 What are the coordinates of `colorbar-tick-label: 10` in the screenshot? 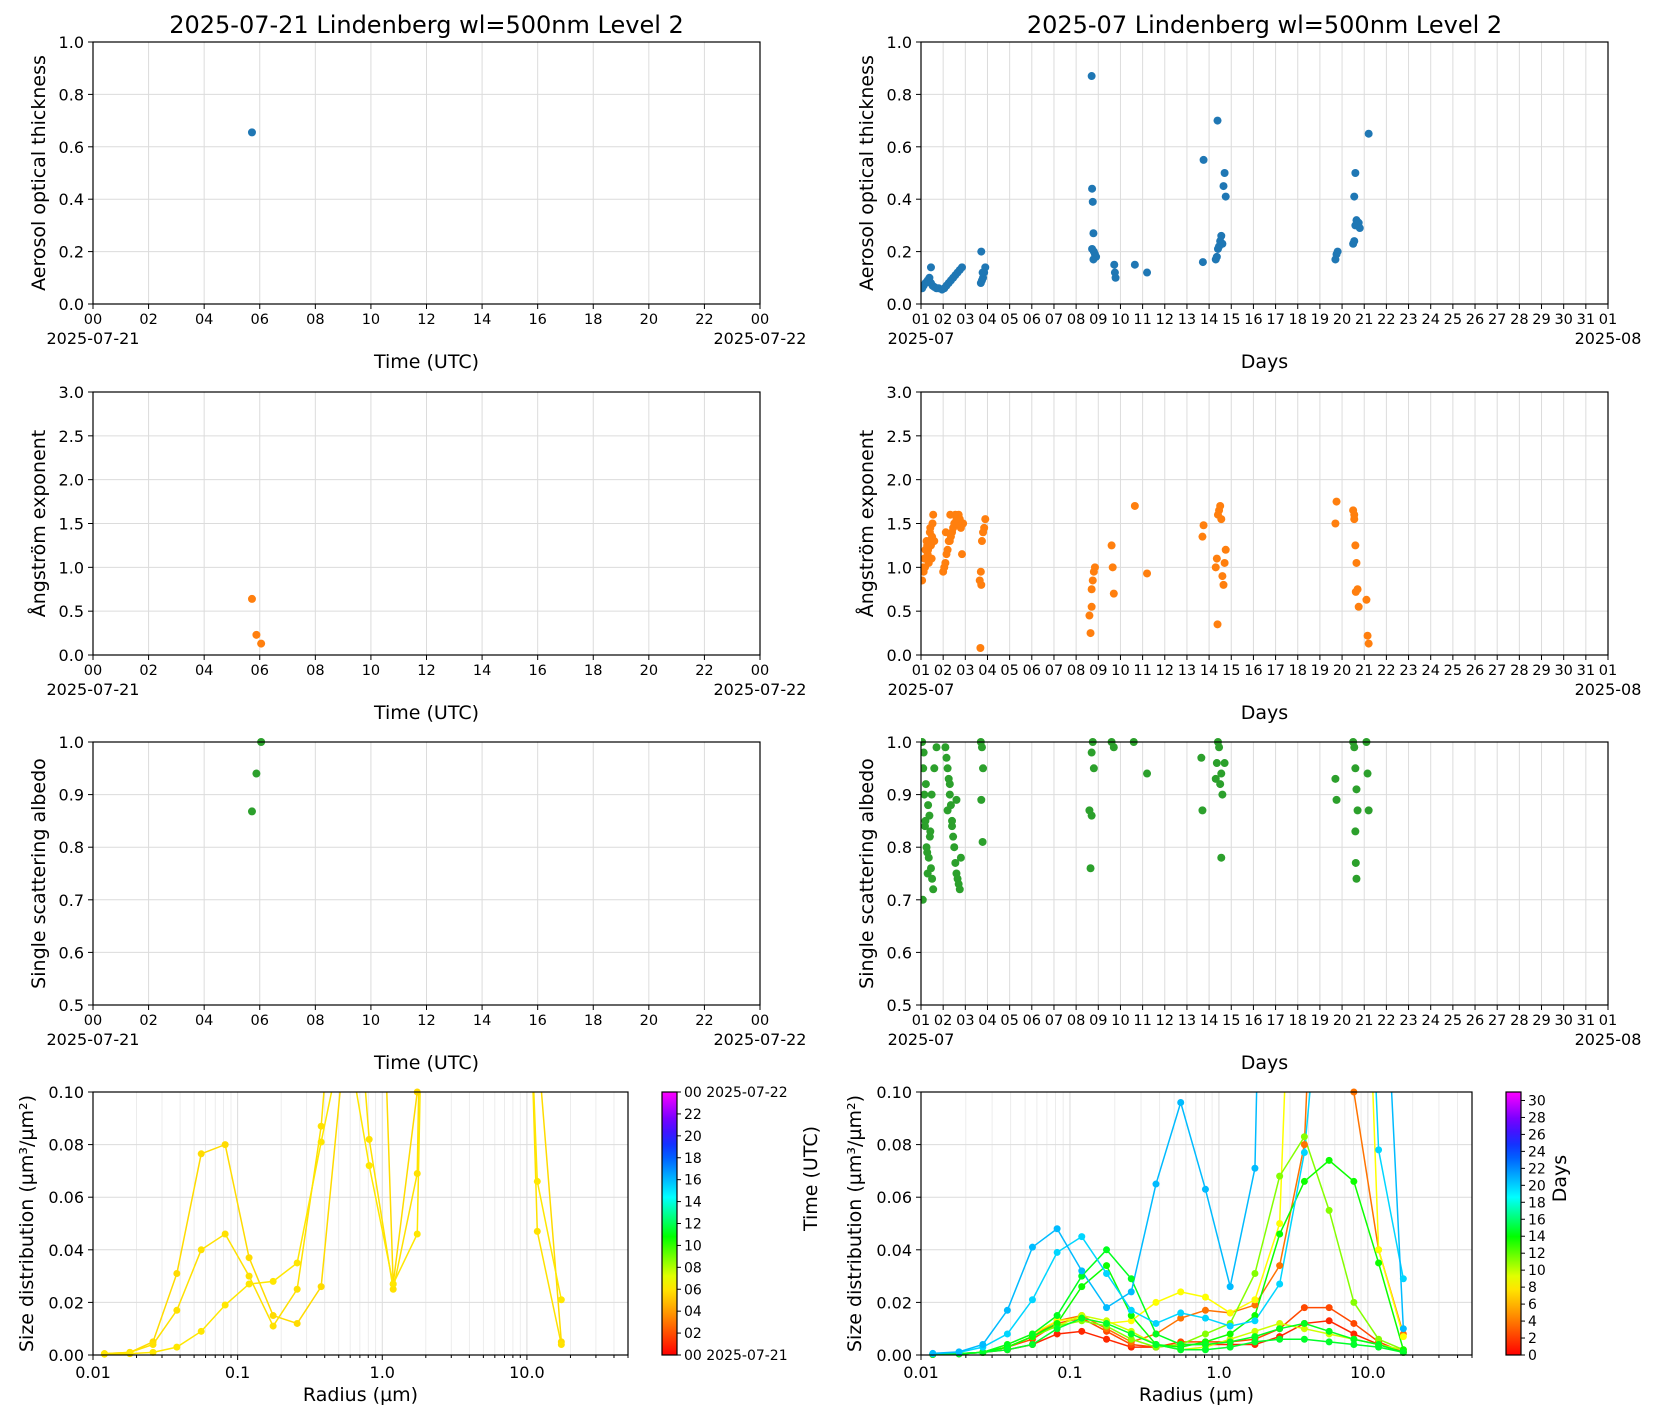 It's located at (1537, 1271).